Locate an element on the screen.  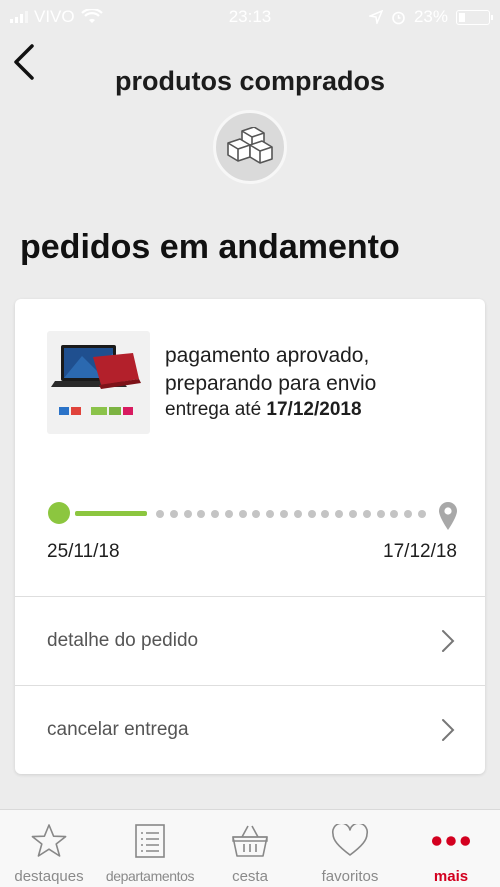
delivery-prefix: entrega até is located at coordinates (213, 409).